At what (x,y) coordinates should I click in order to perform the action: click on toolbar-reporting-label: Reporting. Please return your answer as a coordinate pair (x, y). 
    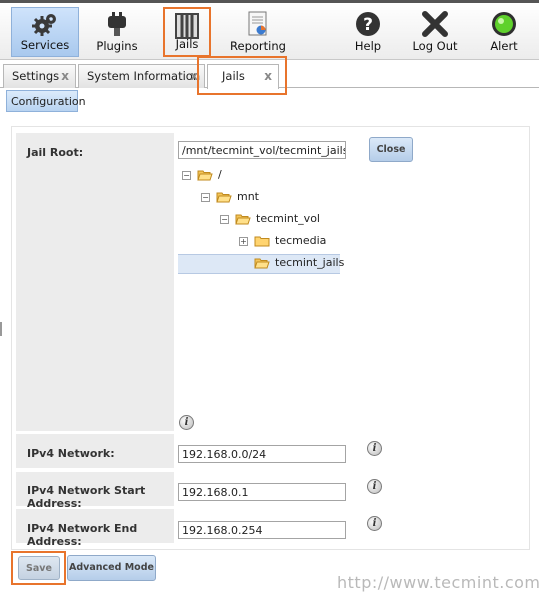
    Looking at the image, I should click on (258, 46).